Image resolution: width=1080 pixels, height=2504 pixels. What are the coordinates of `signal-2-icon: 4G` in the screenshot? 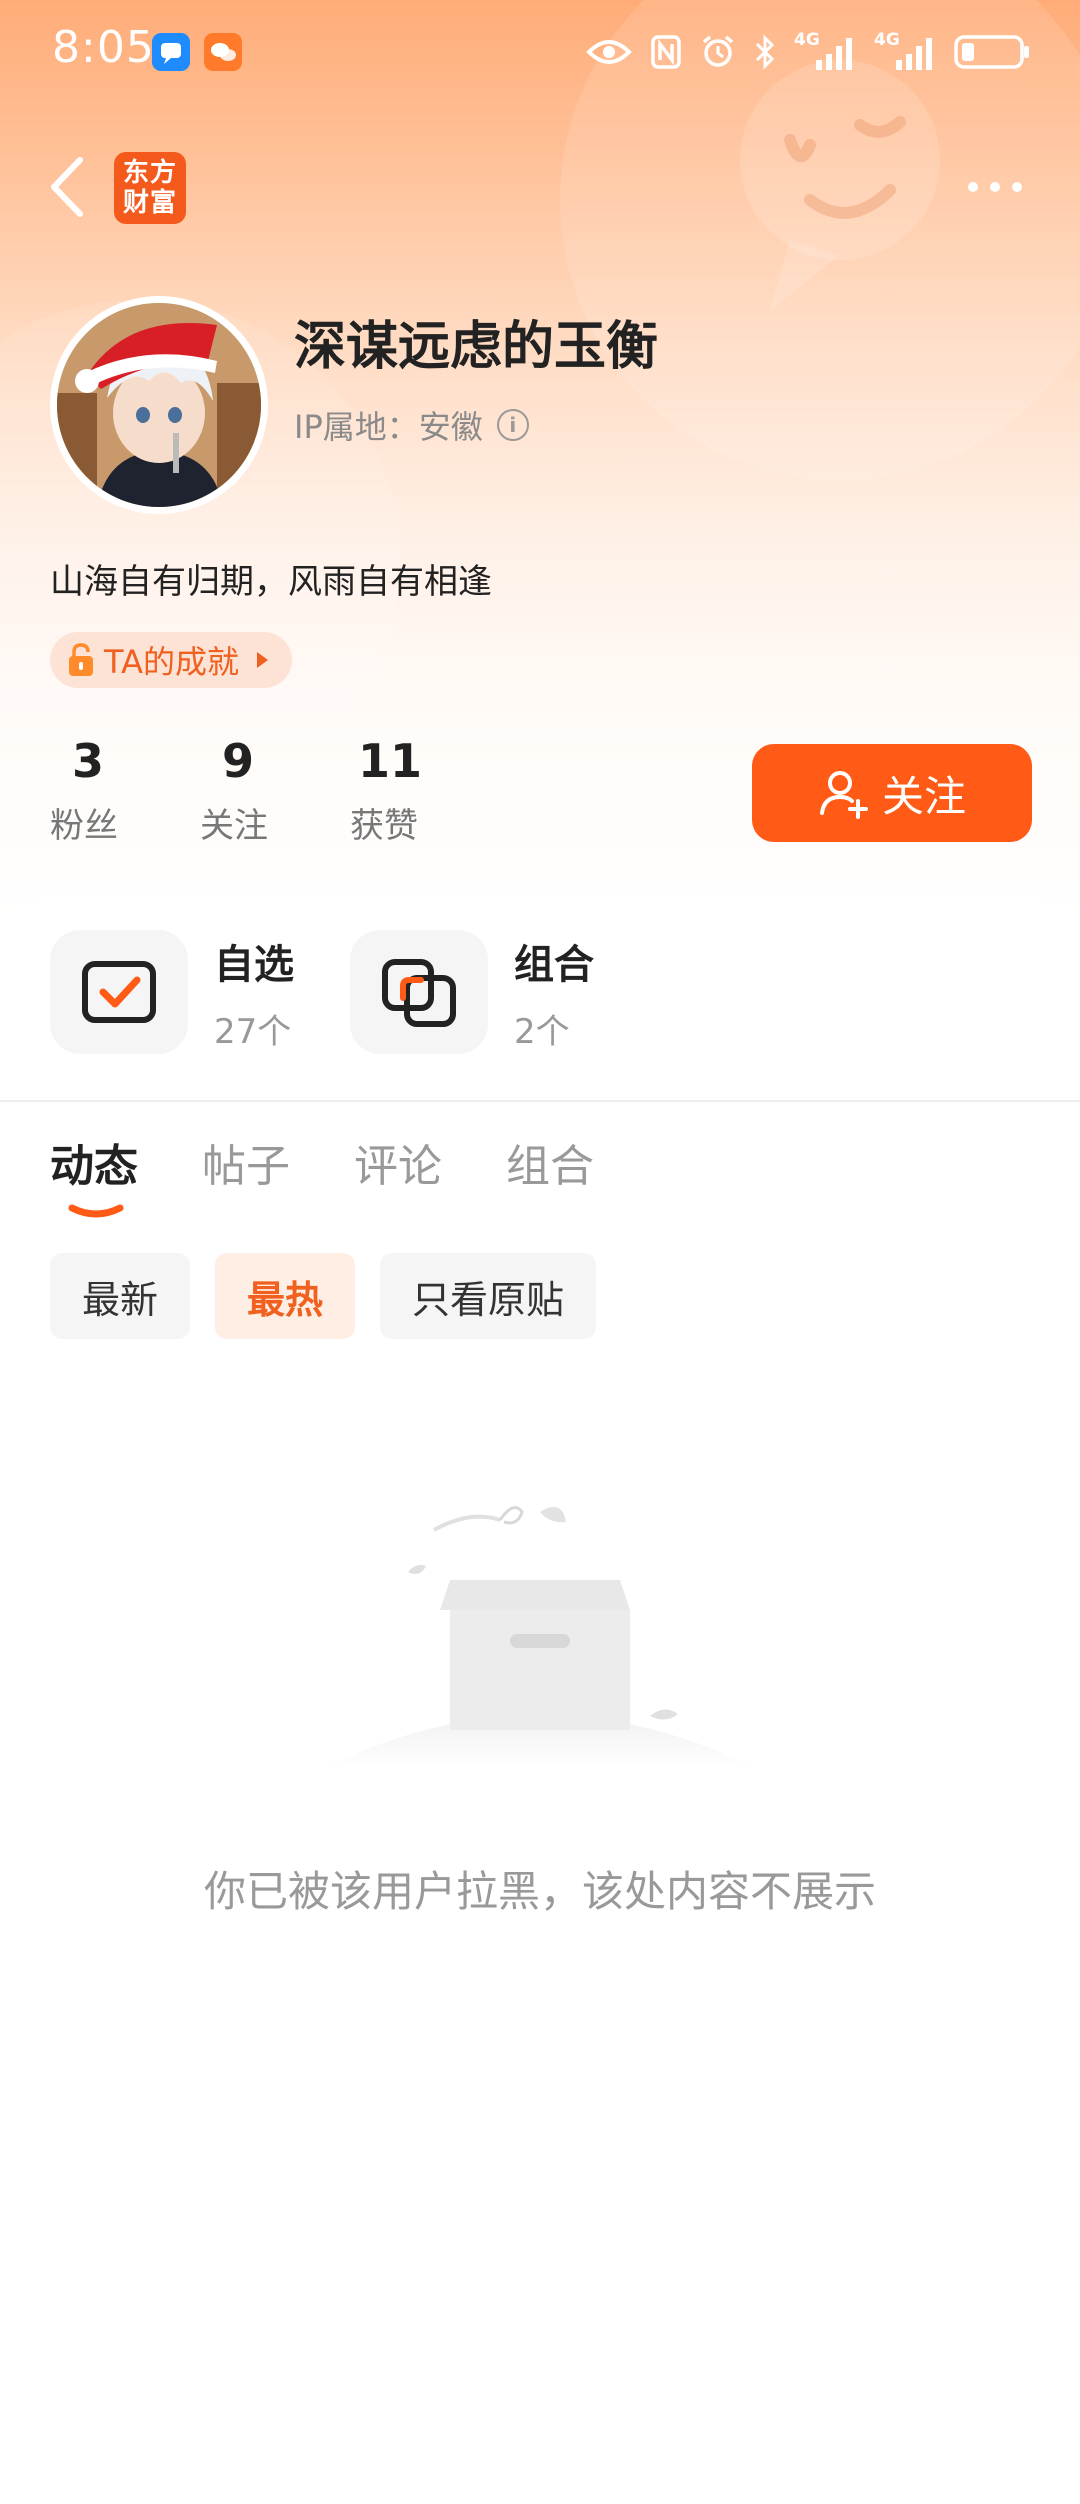 It's located at (905, 50).